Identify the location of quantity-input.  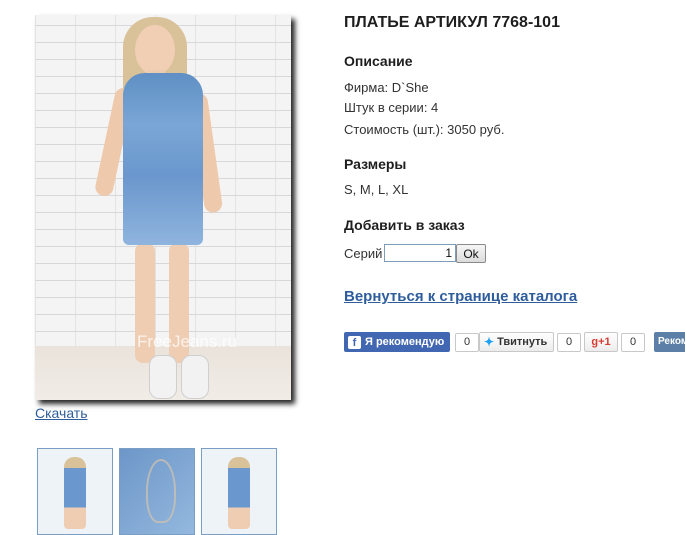
(420, 253).